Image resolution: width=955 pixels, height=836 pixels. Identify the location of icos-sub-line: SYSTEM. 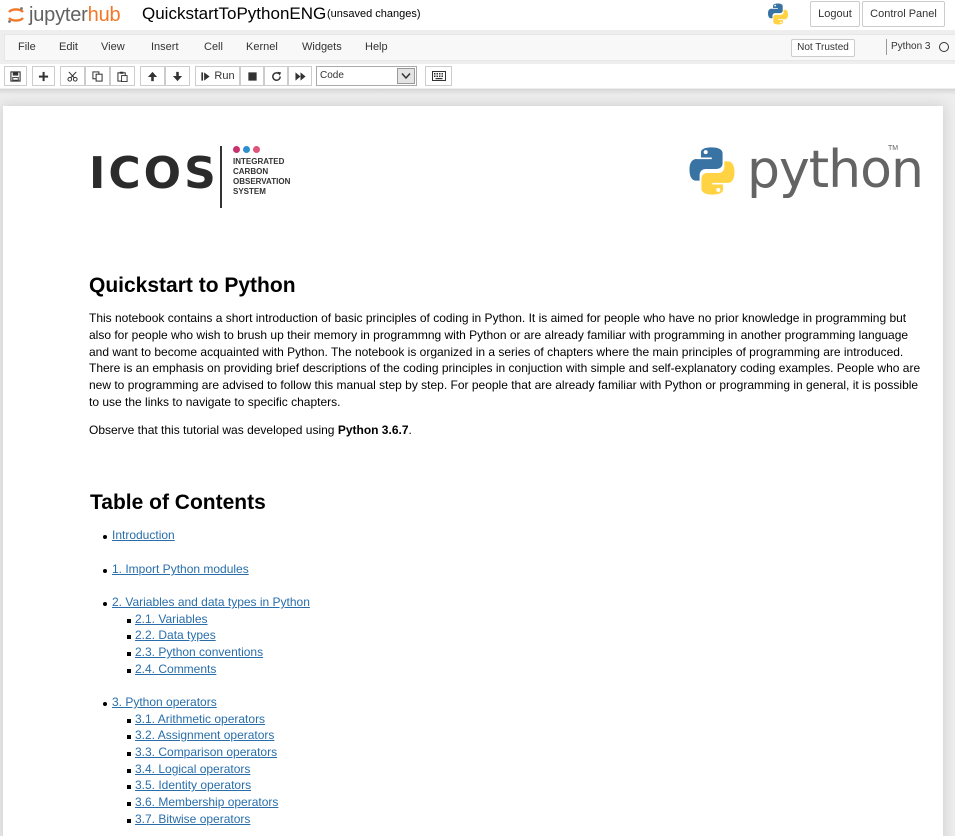
(249, 191).